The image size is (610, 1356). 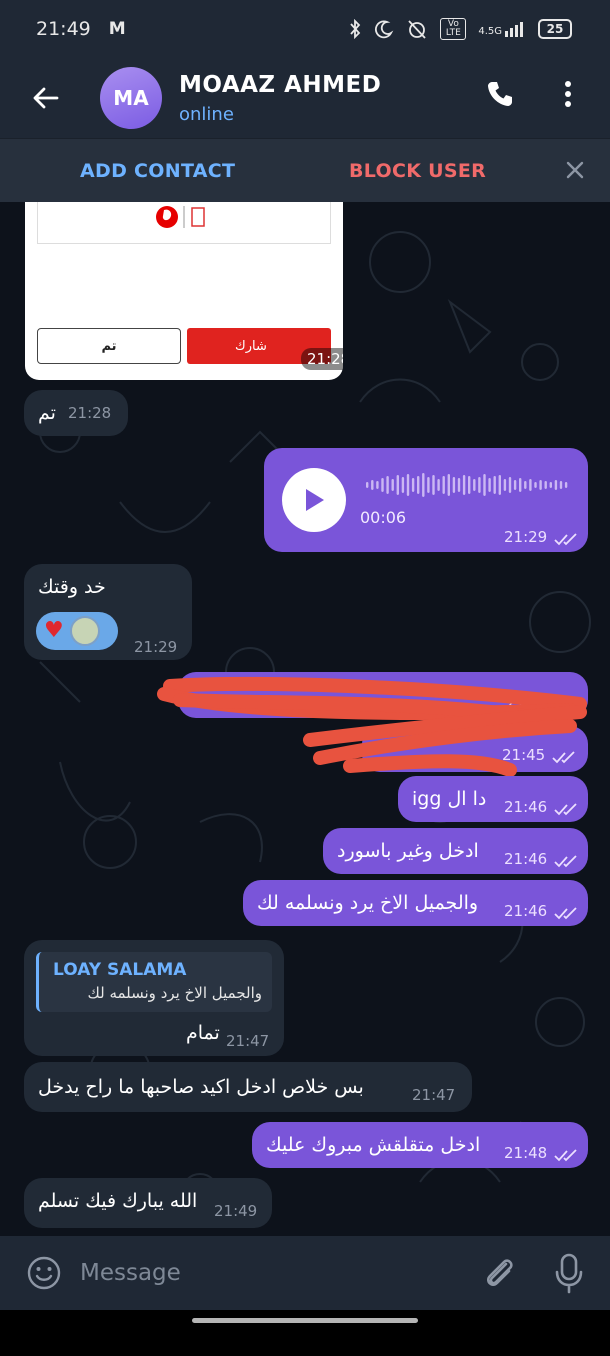 I want to click on close-icon, so click(x=575, y=170).